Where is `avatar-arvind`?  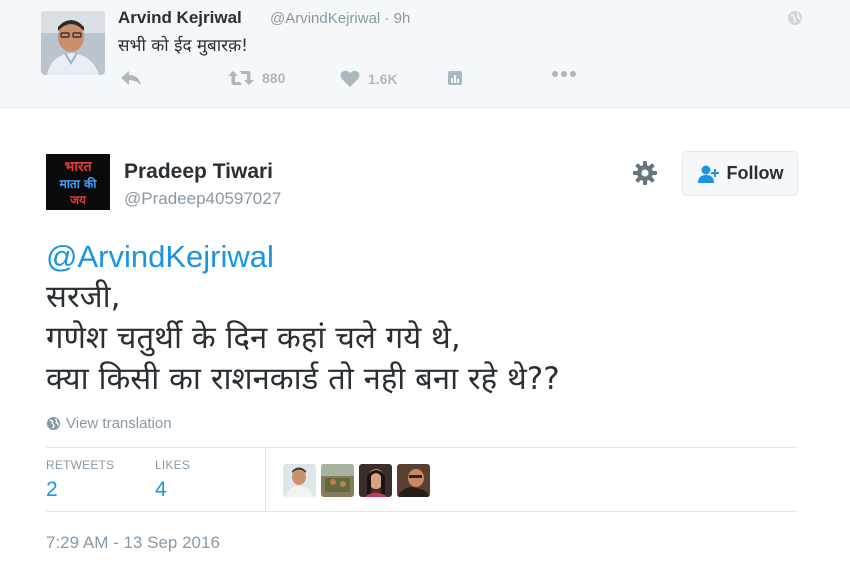
avatar-arvind is located at coordinates (73, 43).